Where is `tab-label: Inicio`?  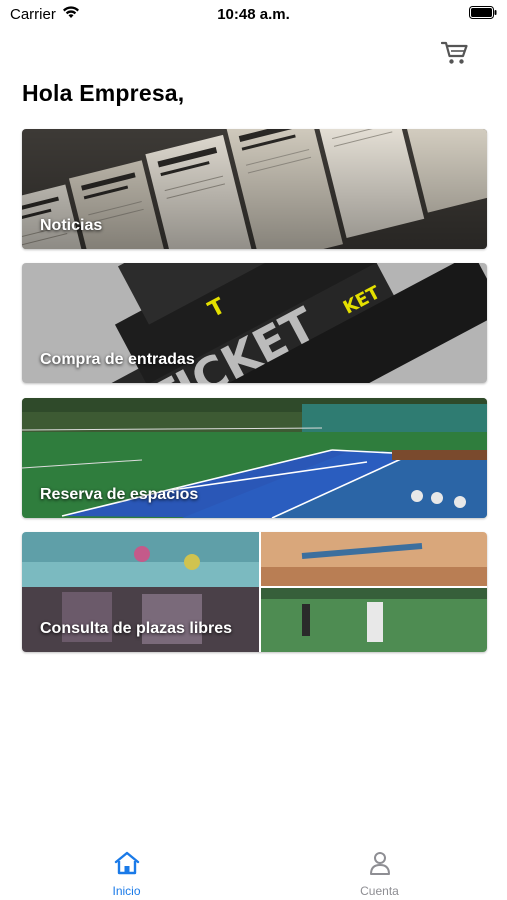 tab-label: Inicio is located at coordinates (126, 891).